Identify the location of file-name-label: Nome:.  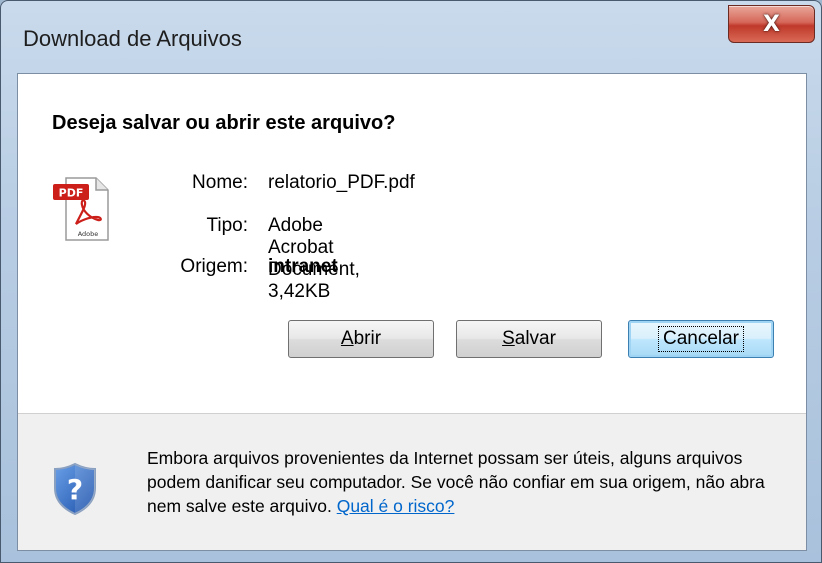
(220, 182).